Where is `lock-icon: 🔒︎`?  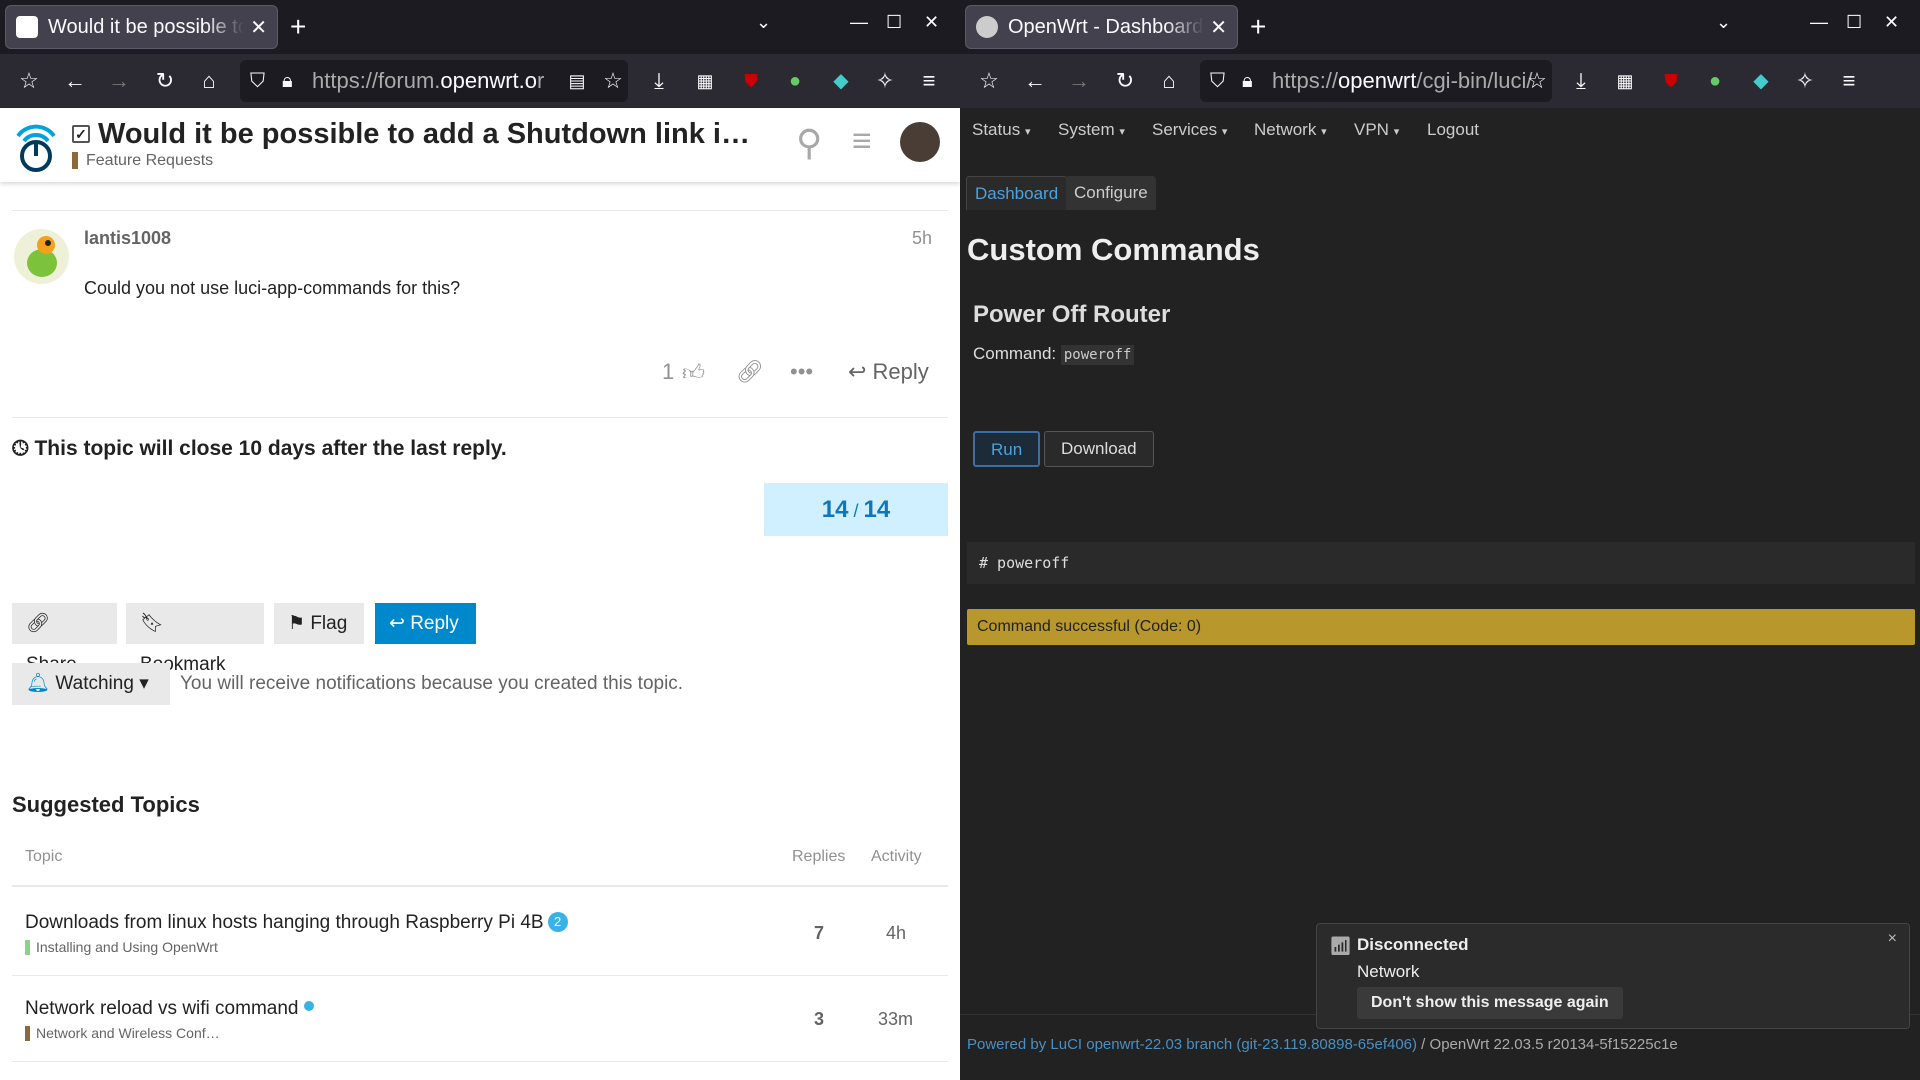
lock-icon: 🔒︎ is located at coordinates (287, 81).